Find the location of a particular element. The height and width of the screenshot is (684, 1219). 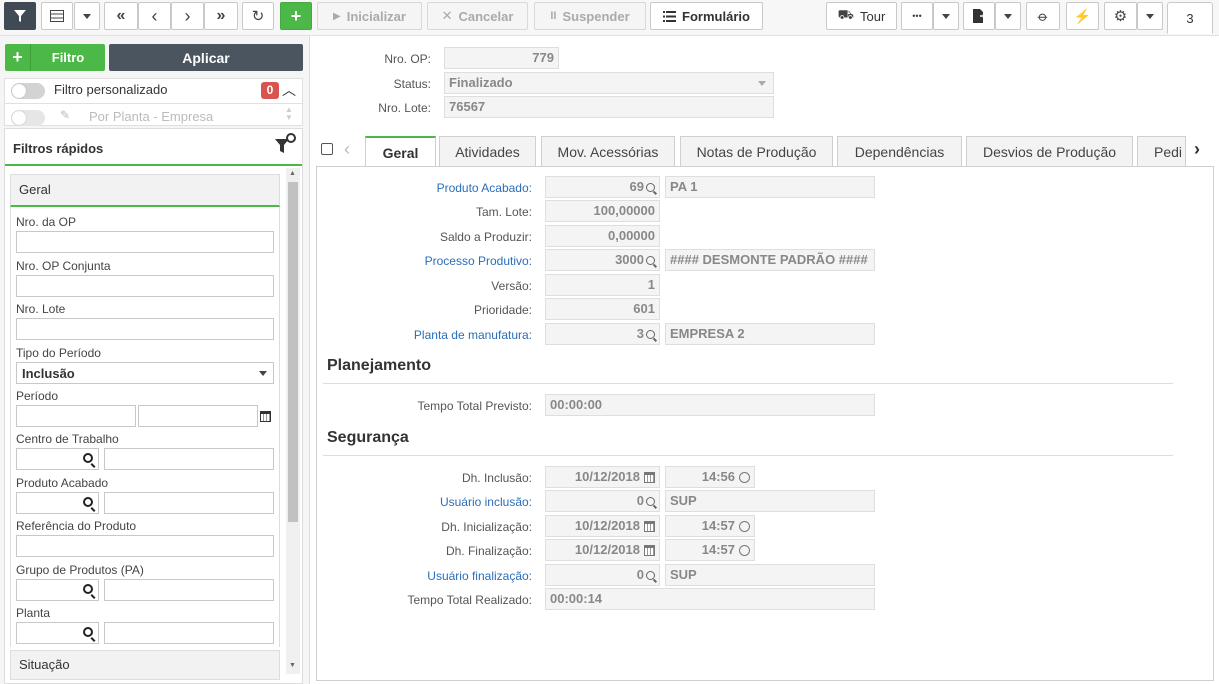

tab-notas-producao: Notas de Produção is located at coordinates (756, 151).